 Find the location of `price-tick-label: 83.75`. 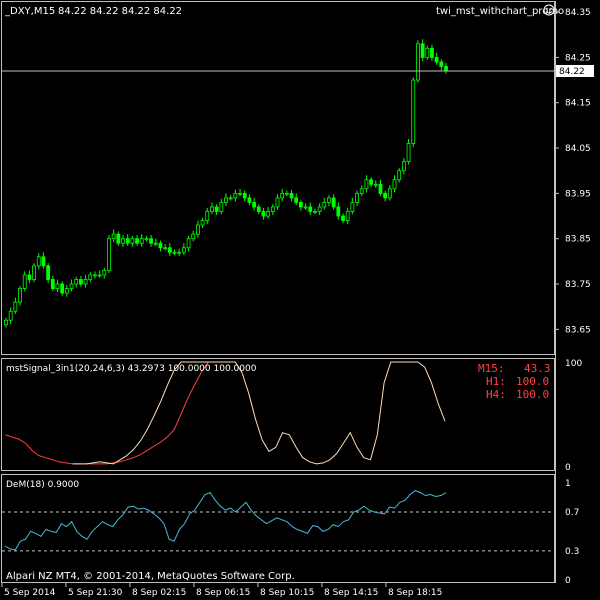

price-tick-label: 83.75 is located at coordinates (578, 285).